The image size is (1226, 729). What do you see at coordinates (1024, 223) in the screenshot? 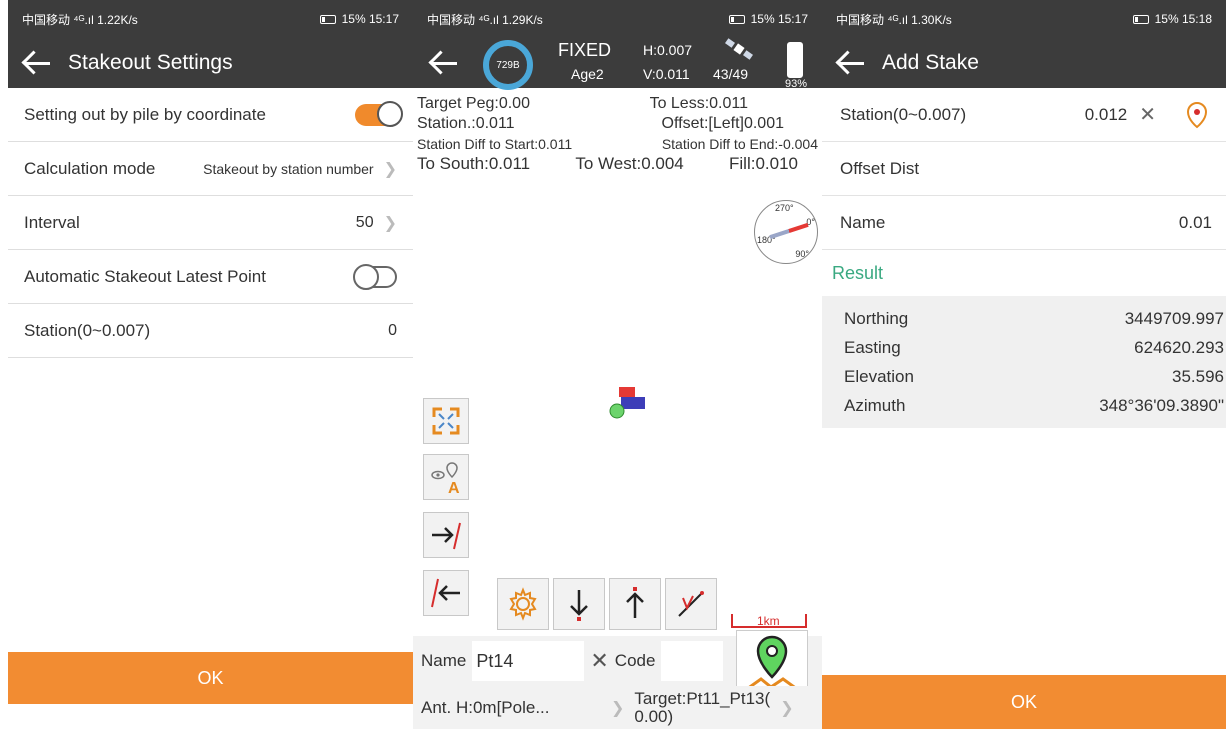
I see `name-row: Name 0.01` at bounding box center [1024, 223].